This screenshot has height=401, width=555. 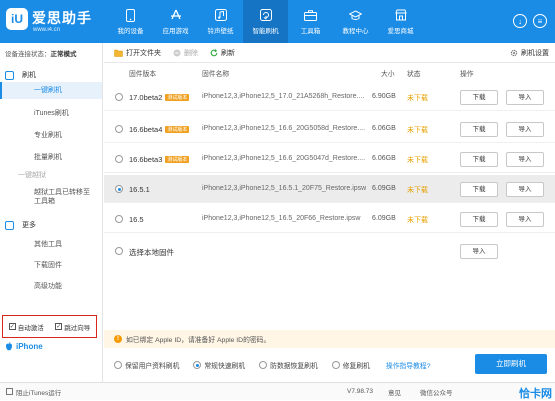 I want to click on local-firmware-row: 选择本地固件 导入, so click(x=329, y=251).